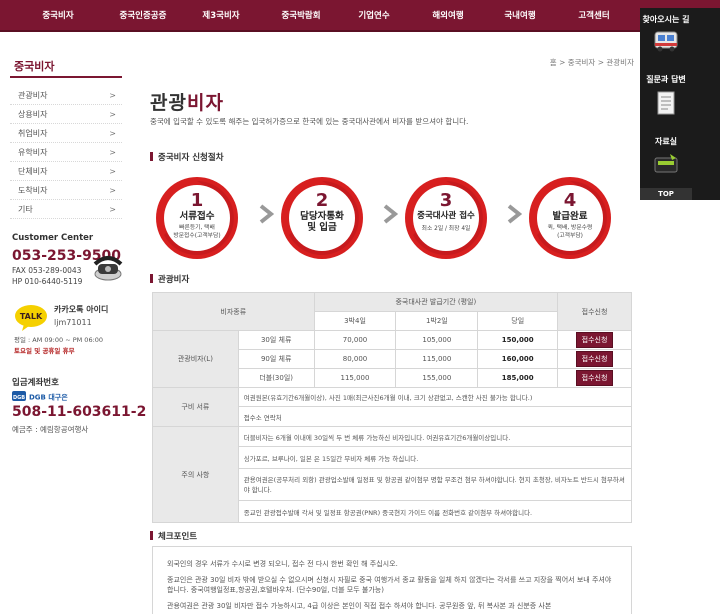  Describe the element at coordinates (594, 311) in the screenshot. I see `col-header-apply: 접수신청` at that location.